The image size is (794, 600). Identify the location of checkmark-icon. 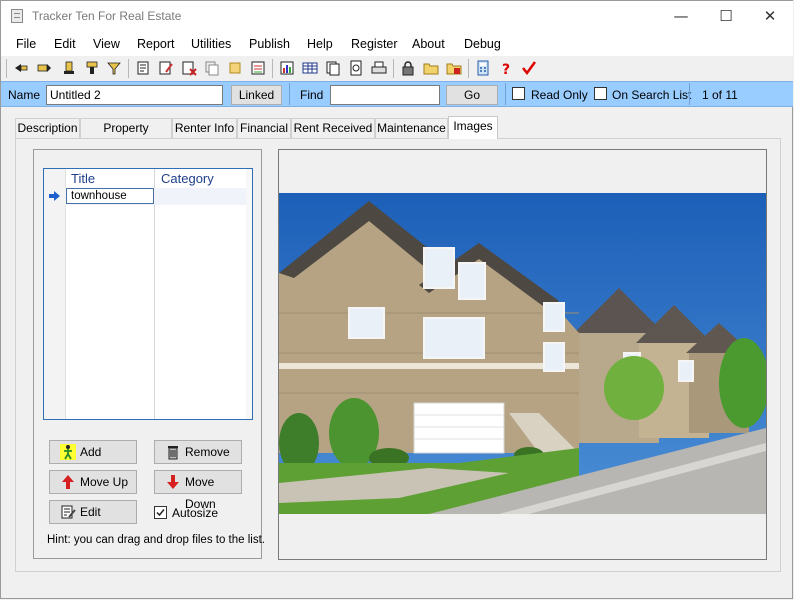
(529, 68).